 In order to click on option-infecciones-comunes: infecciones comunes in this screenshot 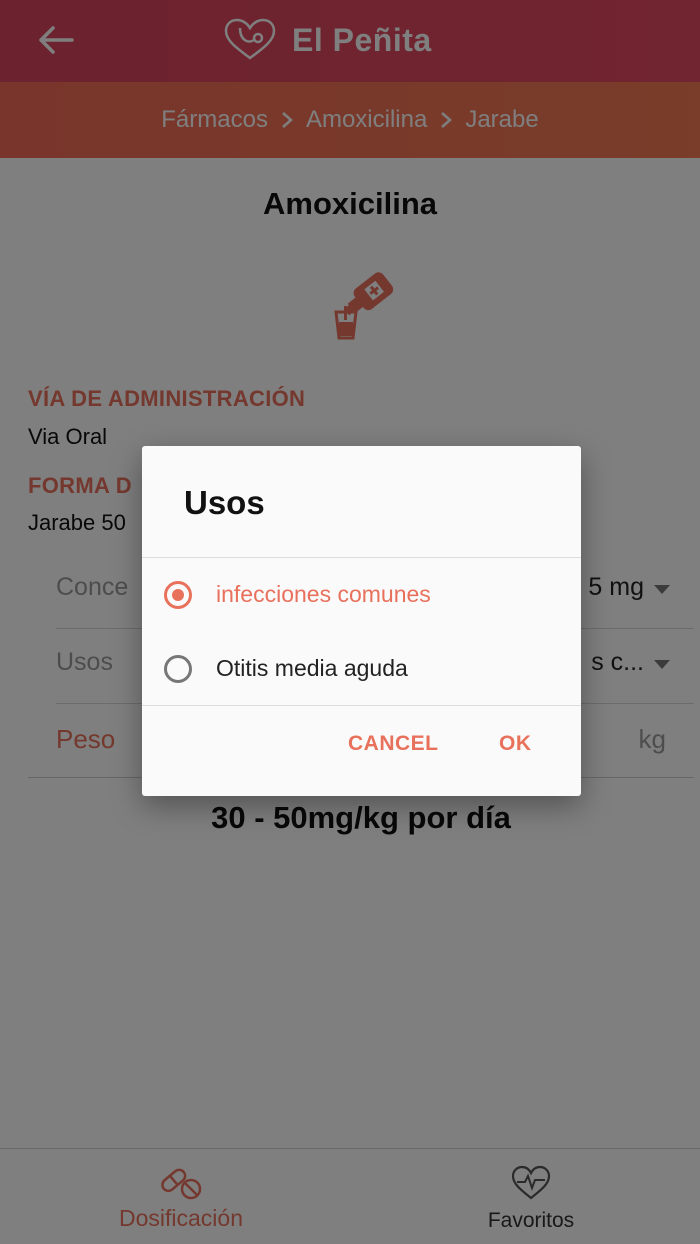, I will do `click(361, 595)`.